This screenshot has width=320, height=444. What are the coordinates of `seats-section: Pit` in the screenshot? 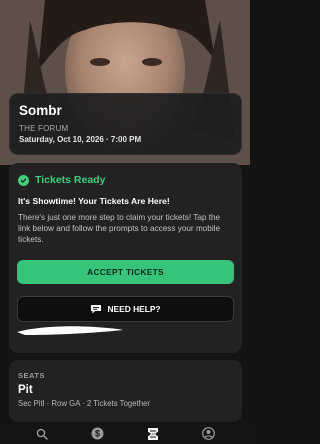 It's located at (25, 390).